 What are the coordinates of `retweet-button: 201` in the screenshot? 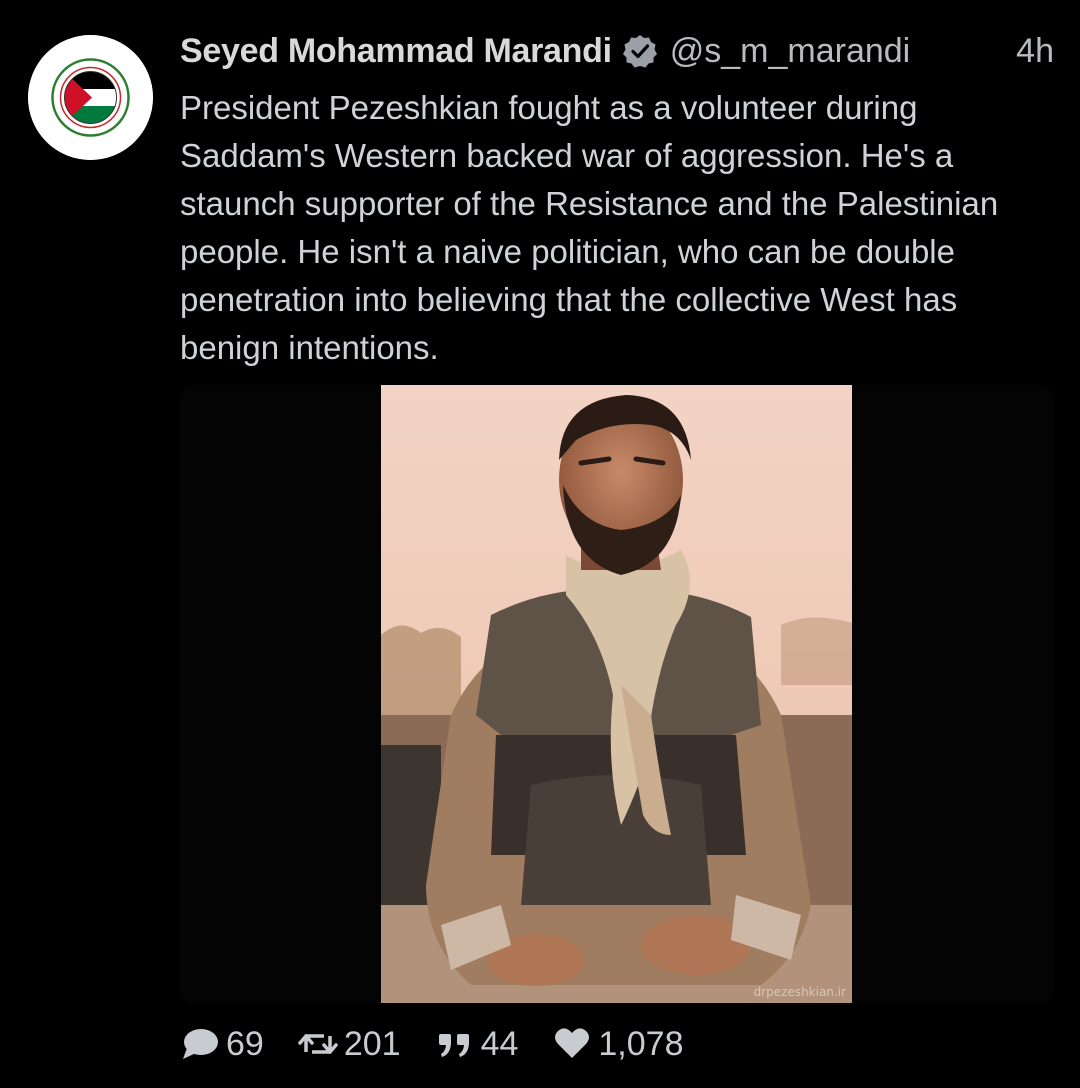 It's located at (349, 1044).